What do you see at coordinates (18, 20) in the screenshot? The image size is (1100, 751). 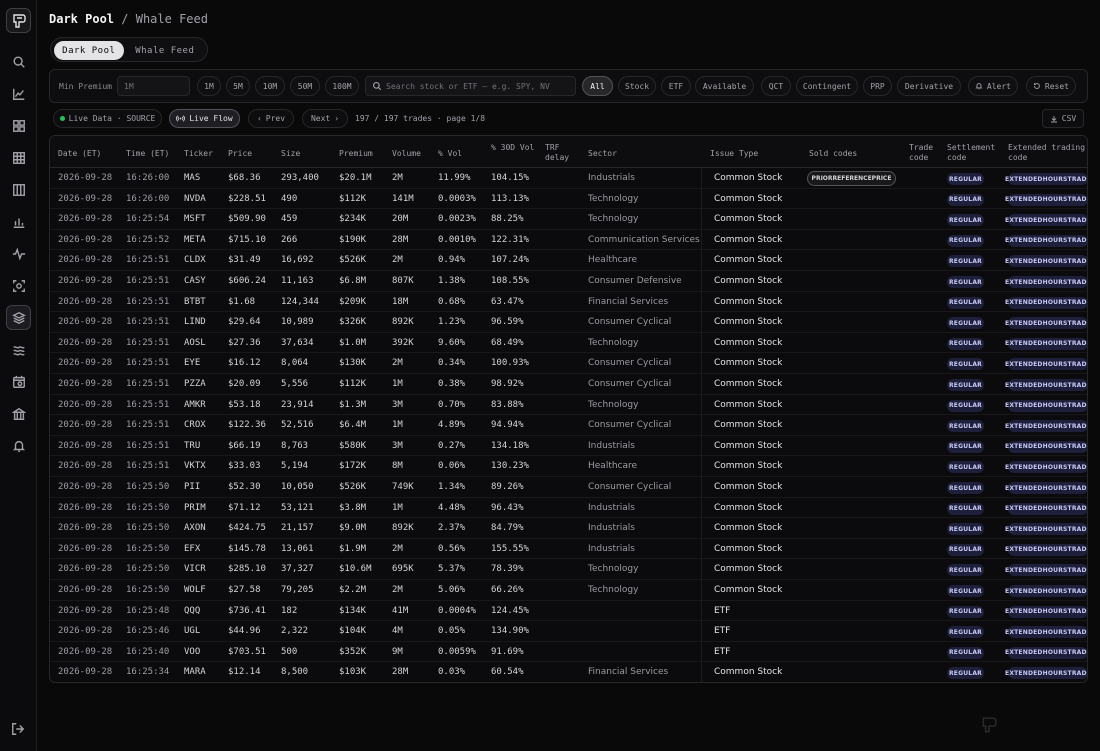 I see `app-logo` at bounding box center [18, 20].